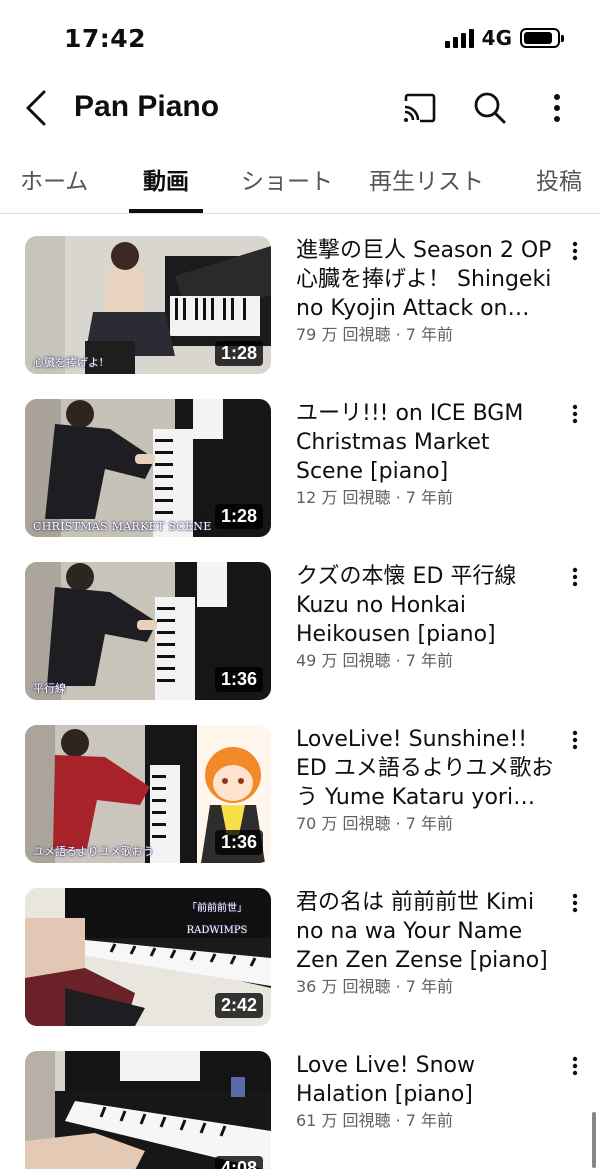  I want to click on video-title: Love Live! Snow Halation [piano], so click(428, 1080).